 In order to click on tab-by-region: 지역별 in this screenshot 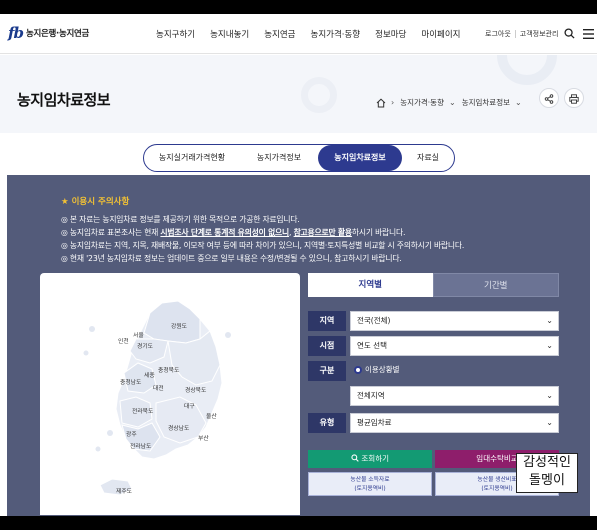, I will do `click(370, 285)`.